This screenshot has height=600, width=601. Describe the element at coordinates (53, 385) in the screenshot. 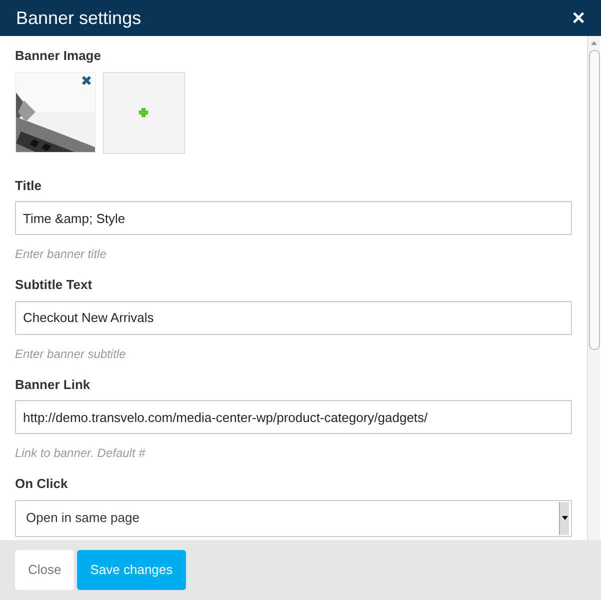

I see `field-label: Banner Link` at that location.